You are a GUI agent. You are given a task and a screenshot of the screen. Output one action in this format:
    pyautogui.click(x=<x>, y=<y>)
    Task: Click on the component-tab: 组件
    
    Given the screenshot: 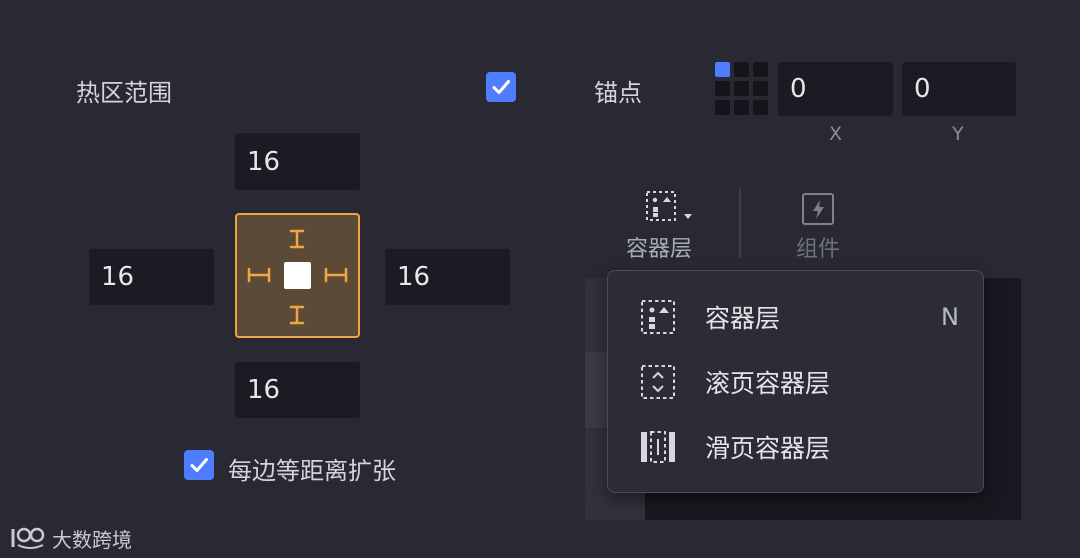 What is the action you would take?
    pyautogui.click(x=820, y=226)
    